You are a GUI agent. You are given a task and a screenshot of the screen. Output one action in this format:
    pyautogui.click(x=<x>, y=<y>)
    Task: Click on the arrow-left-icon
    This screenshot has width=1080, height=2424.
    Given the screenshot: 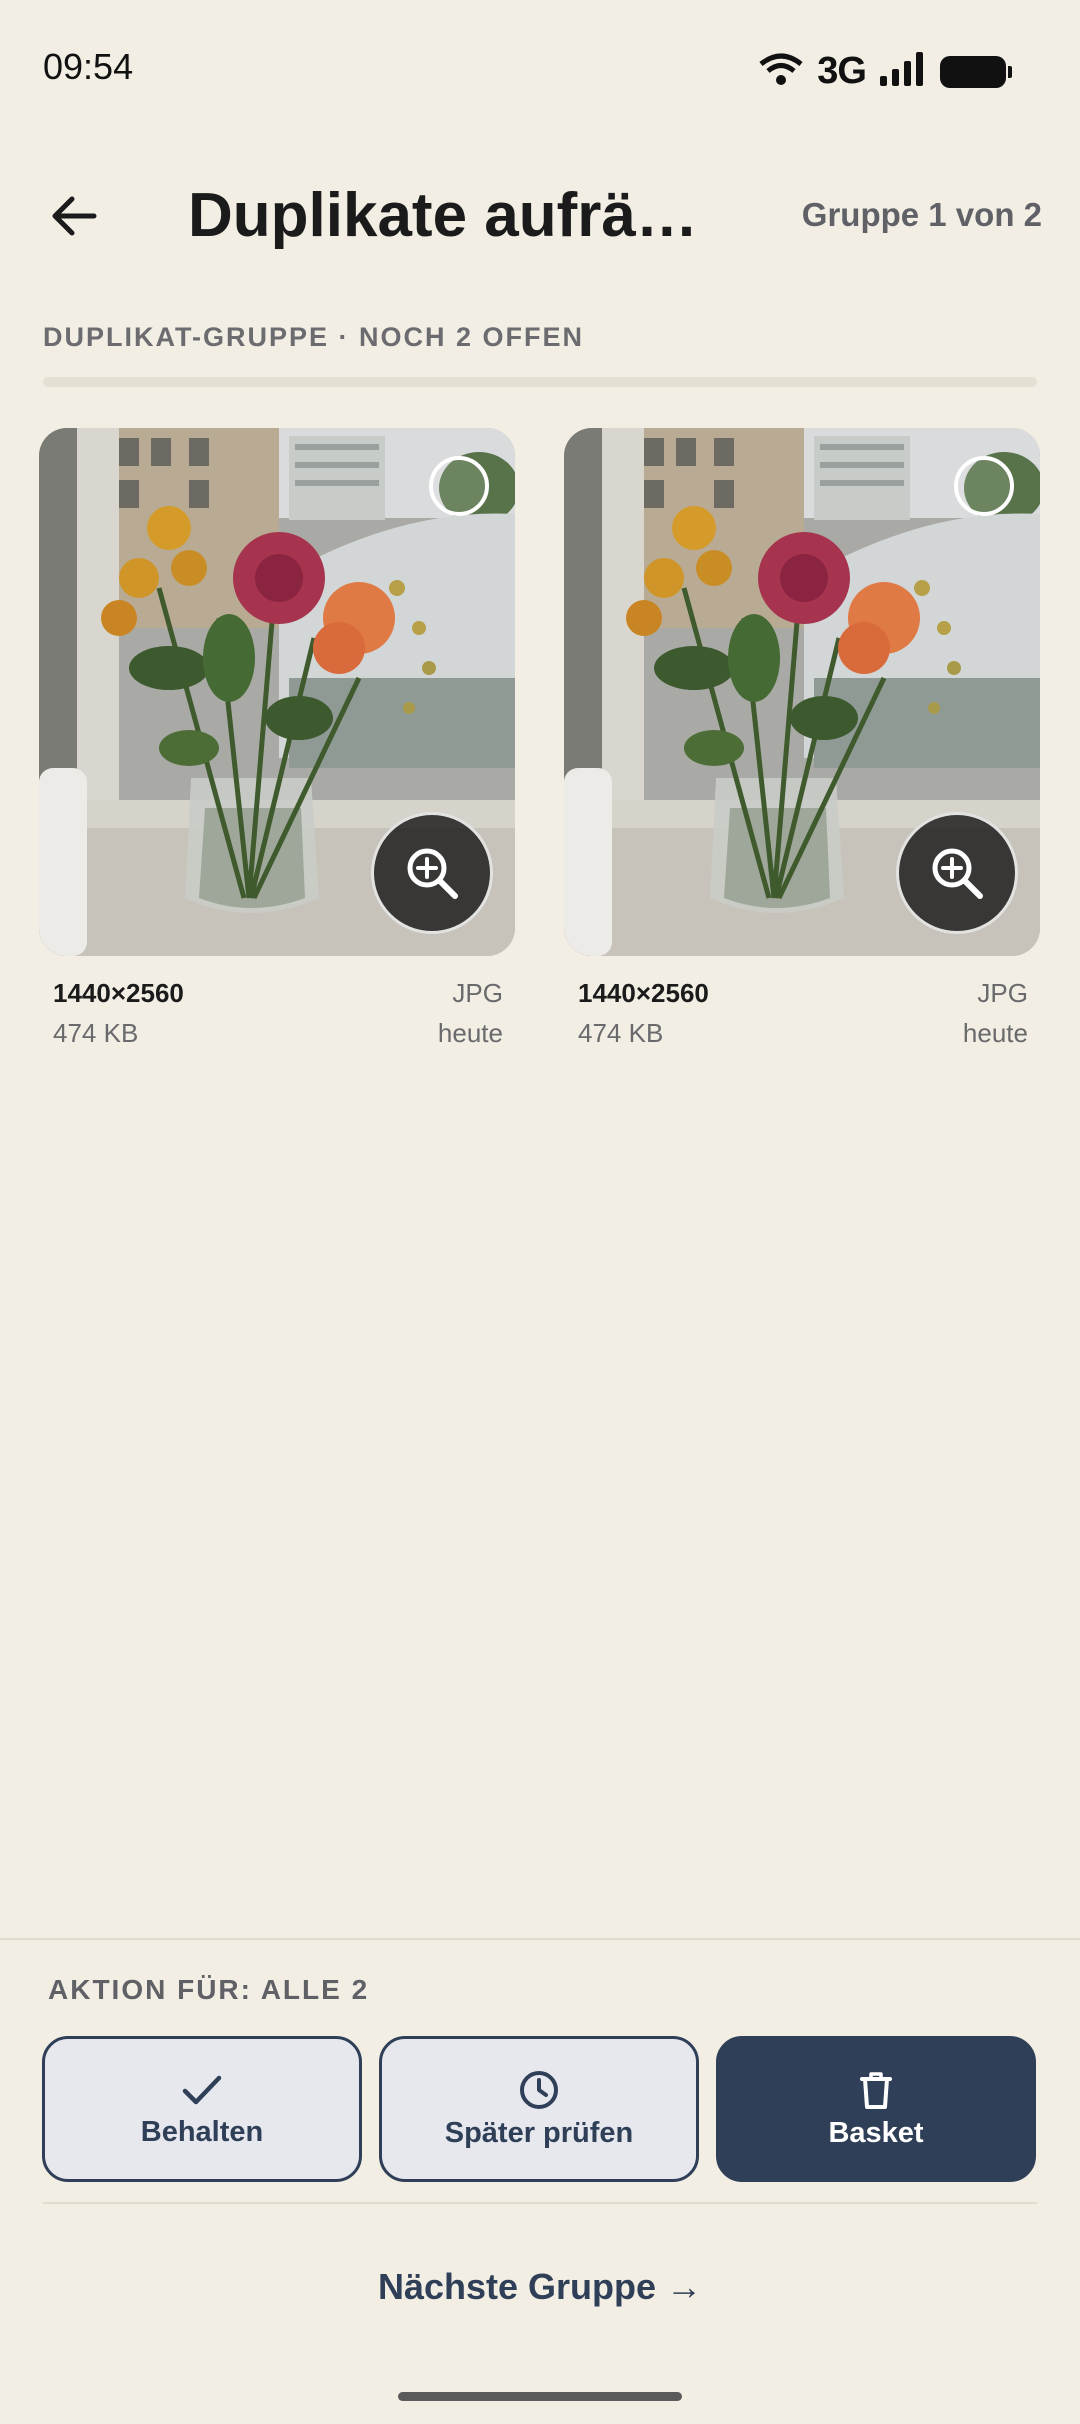 What is the action you would take?
    pyautogui.click(x=74, y=216)
    